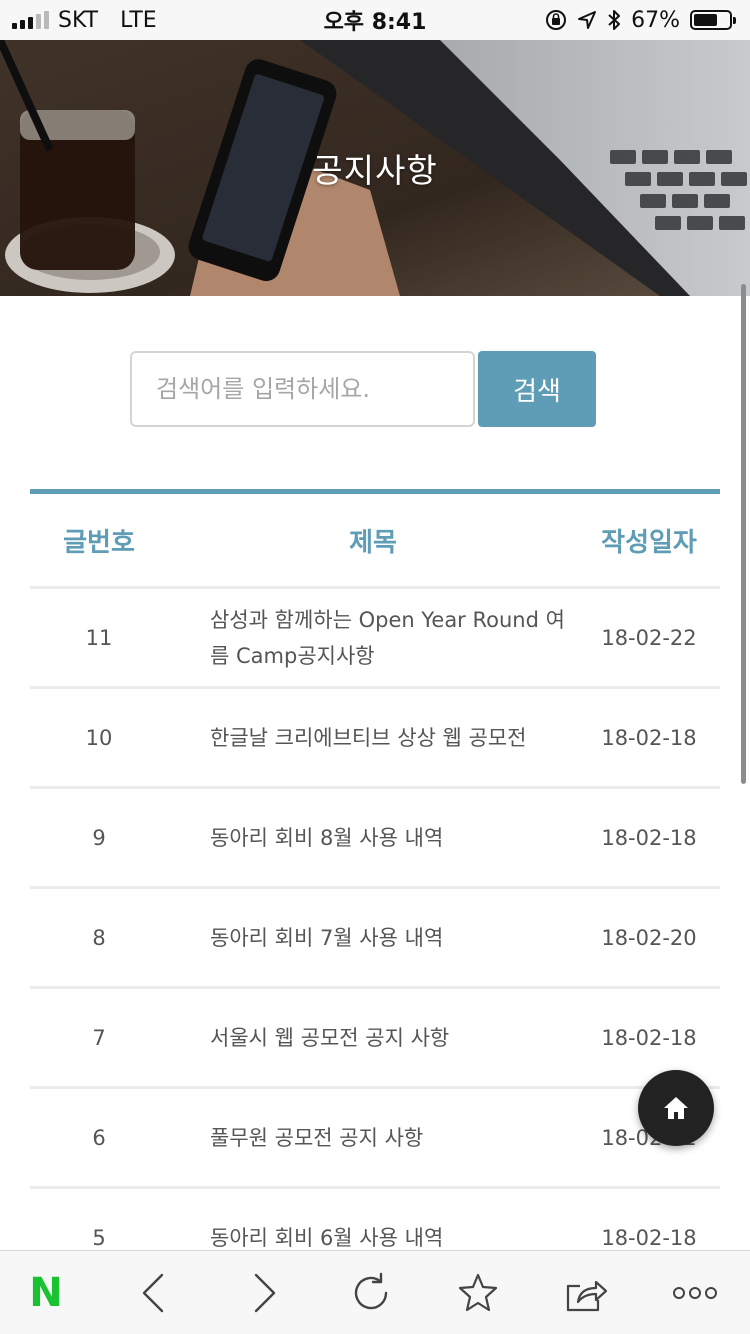 The image size is (750, 1334). I want to click on home-icon, so click(676, 1108).